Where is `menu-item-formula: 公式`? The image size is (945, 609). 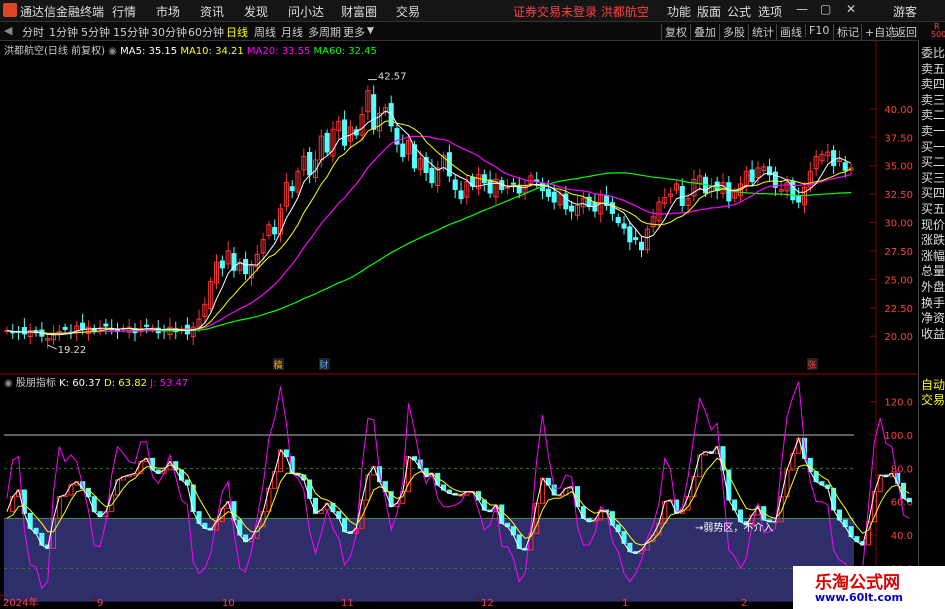 menu-item-formula: 公式 is located at coordinates (739, 11).